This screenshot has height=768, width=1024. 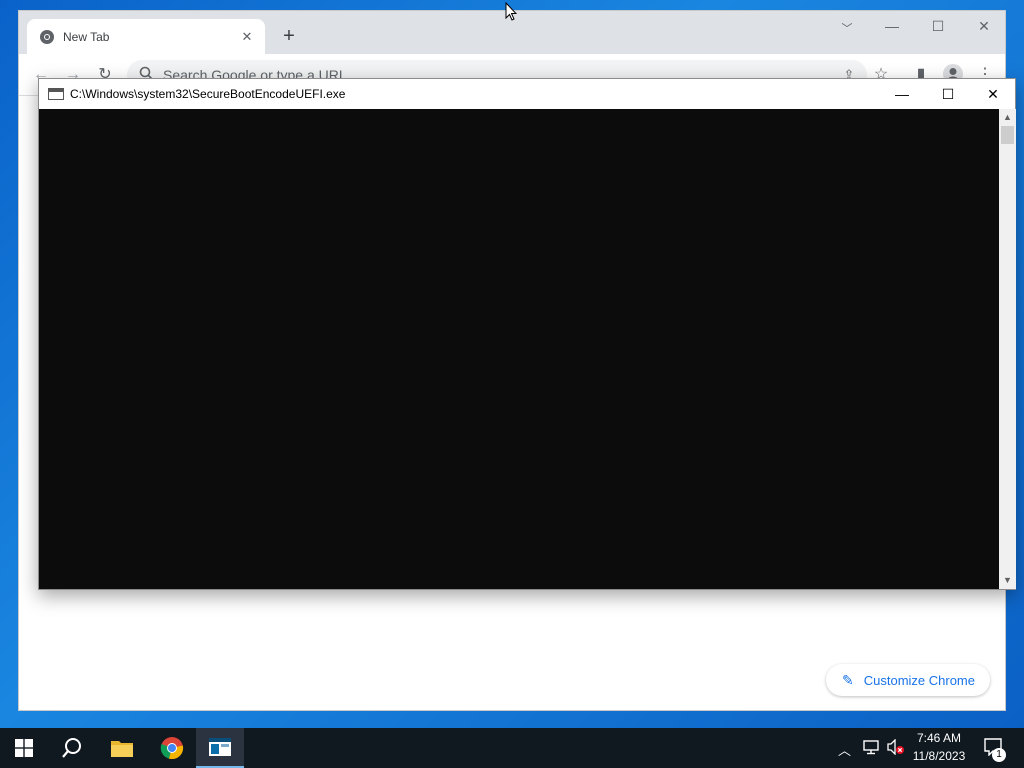 What do you see at coordinates (902, 94) in the screenshot?
I see `console-minimize-button: —` at bounding box center [902, 94].